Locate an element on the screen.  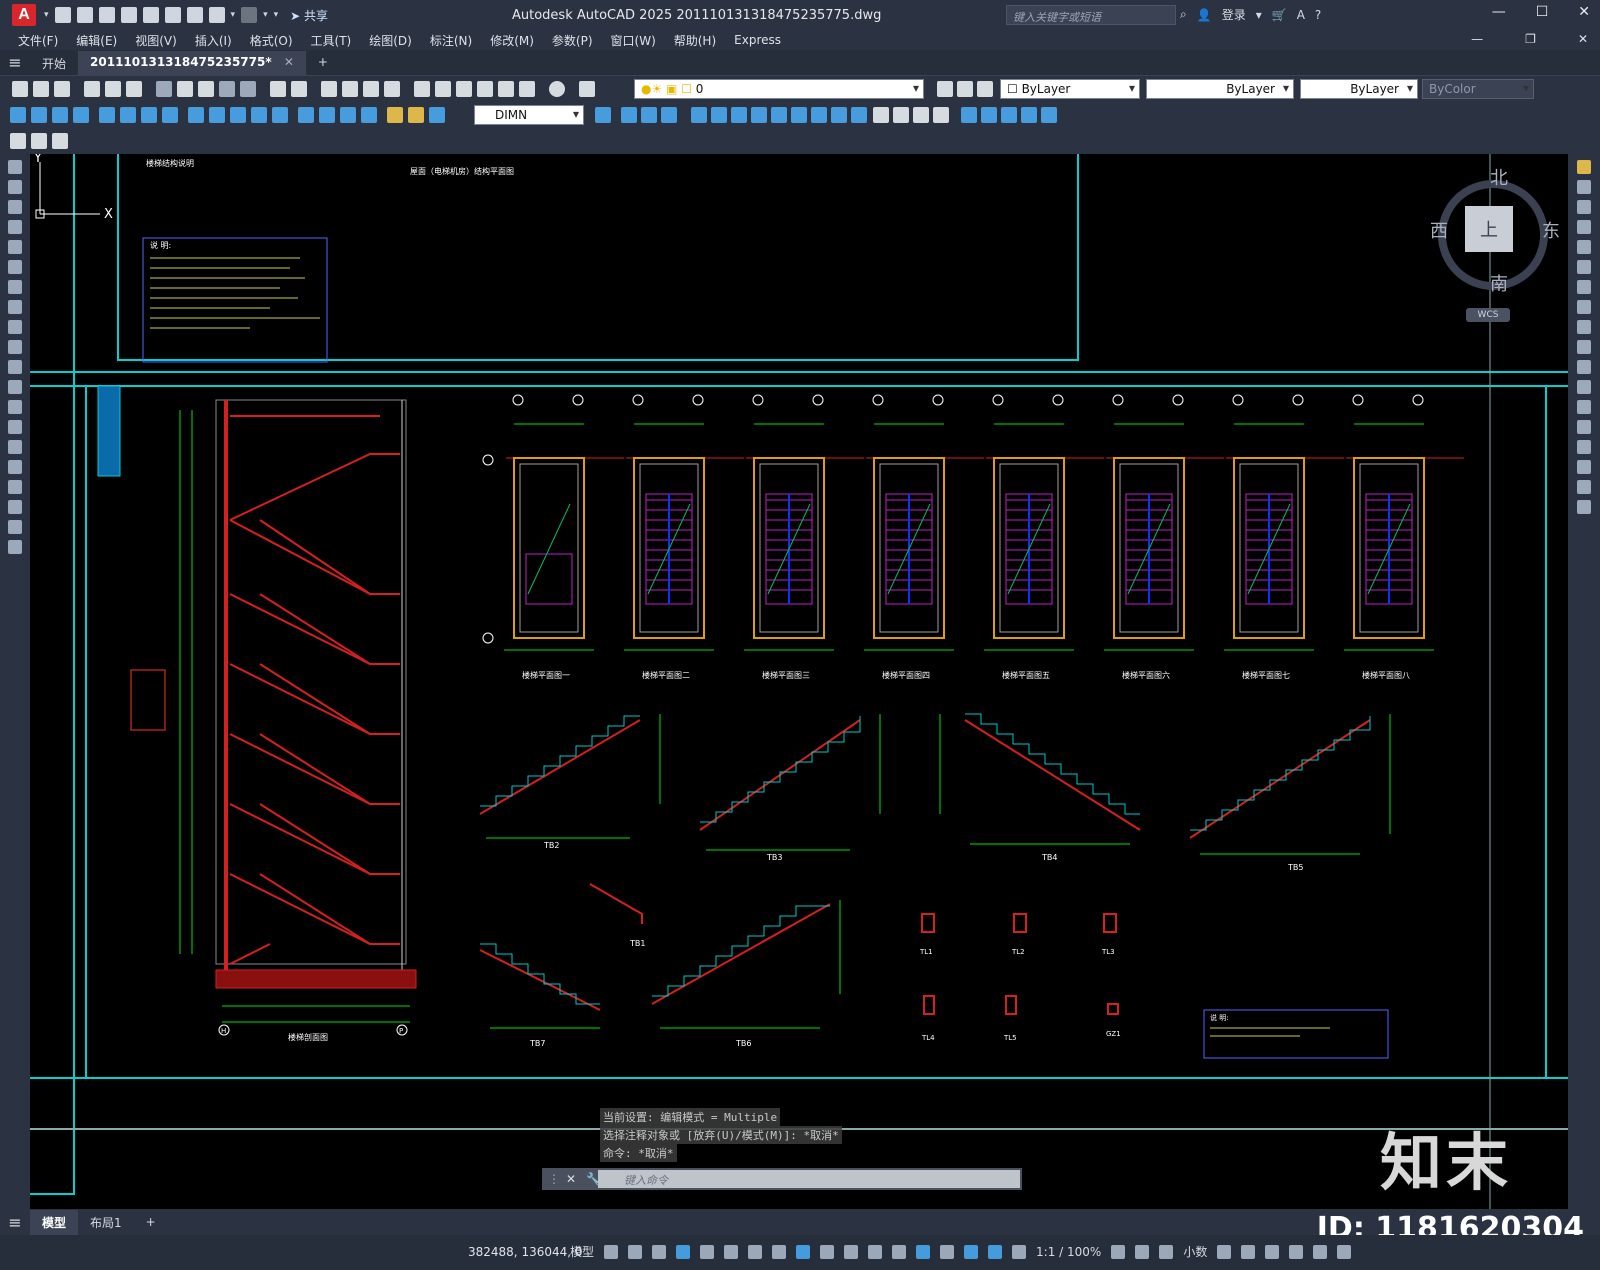
explode-icon is located at coordinates (1584, 507).